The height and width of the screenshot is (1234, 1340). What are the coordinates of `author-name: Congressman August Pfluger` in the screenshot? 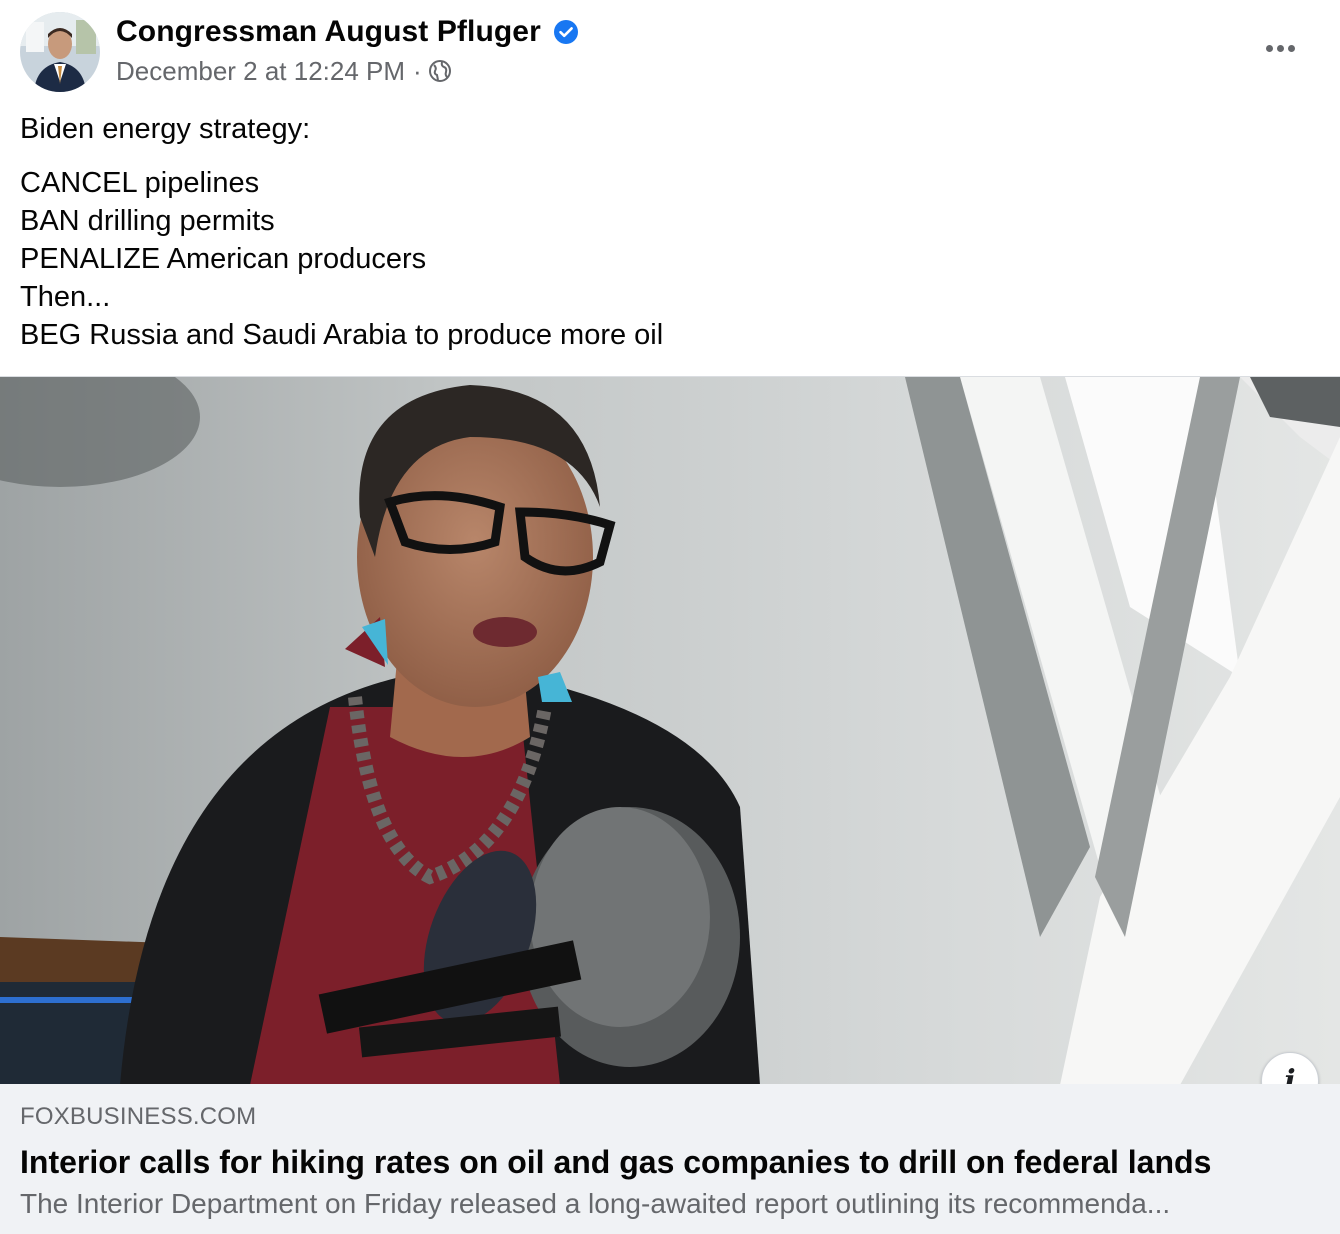 It's located at (328, 32).